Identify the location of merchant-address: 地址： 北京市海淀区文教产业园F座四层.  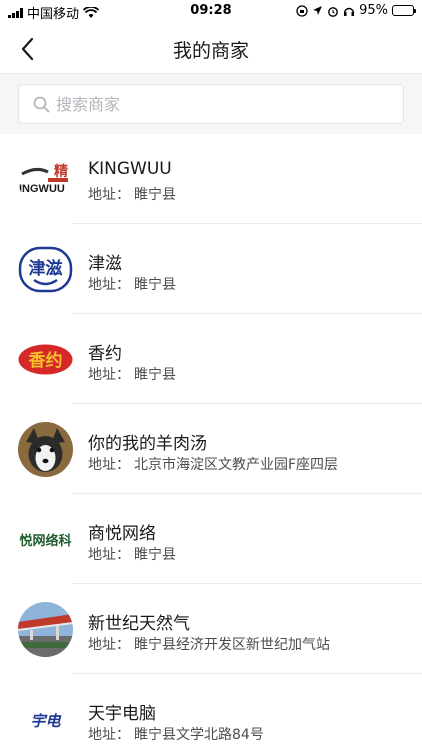
(213, 464).